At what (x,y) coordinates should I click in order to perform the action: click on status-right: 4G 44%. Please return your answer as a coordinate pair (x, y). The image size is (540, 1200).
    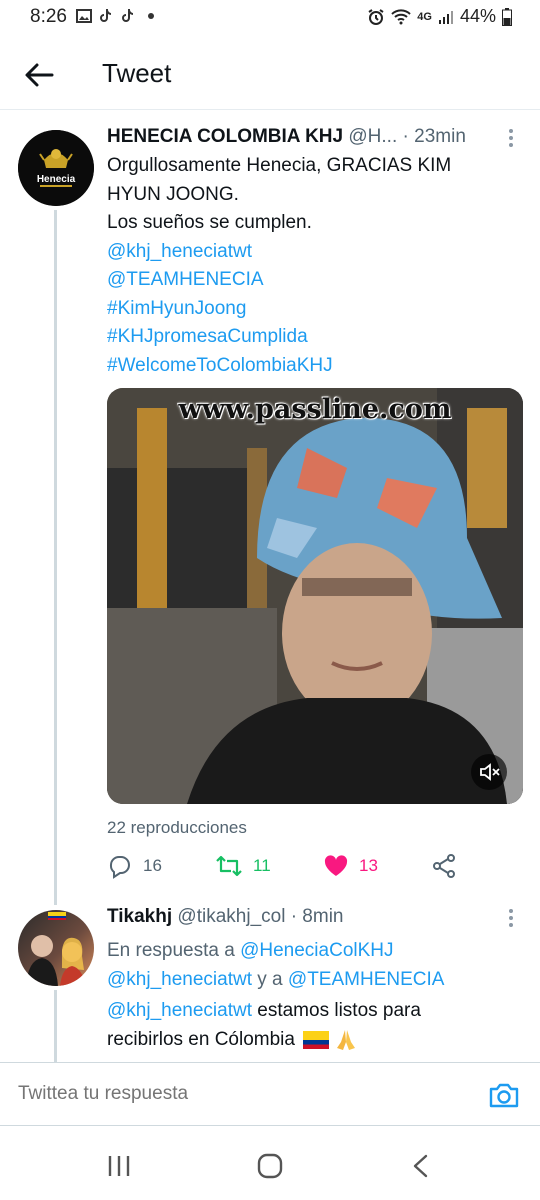
    Looking at the image, I should click on (439, 16).